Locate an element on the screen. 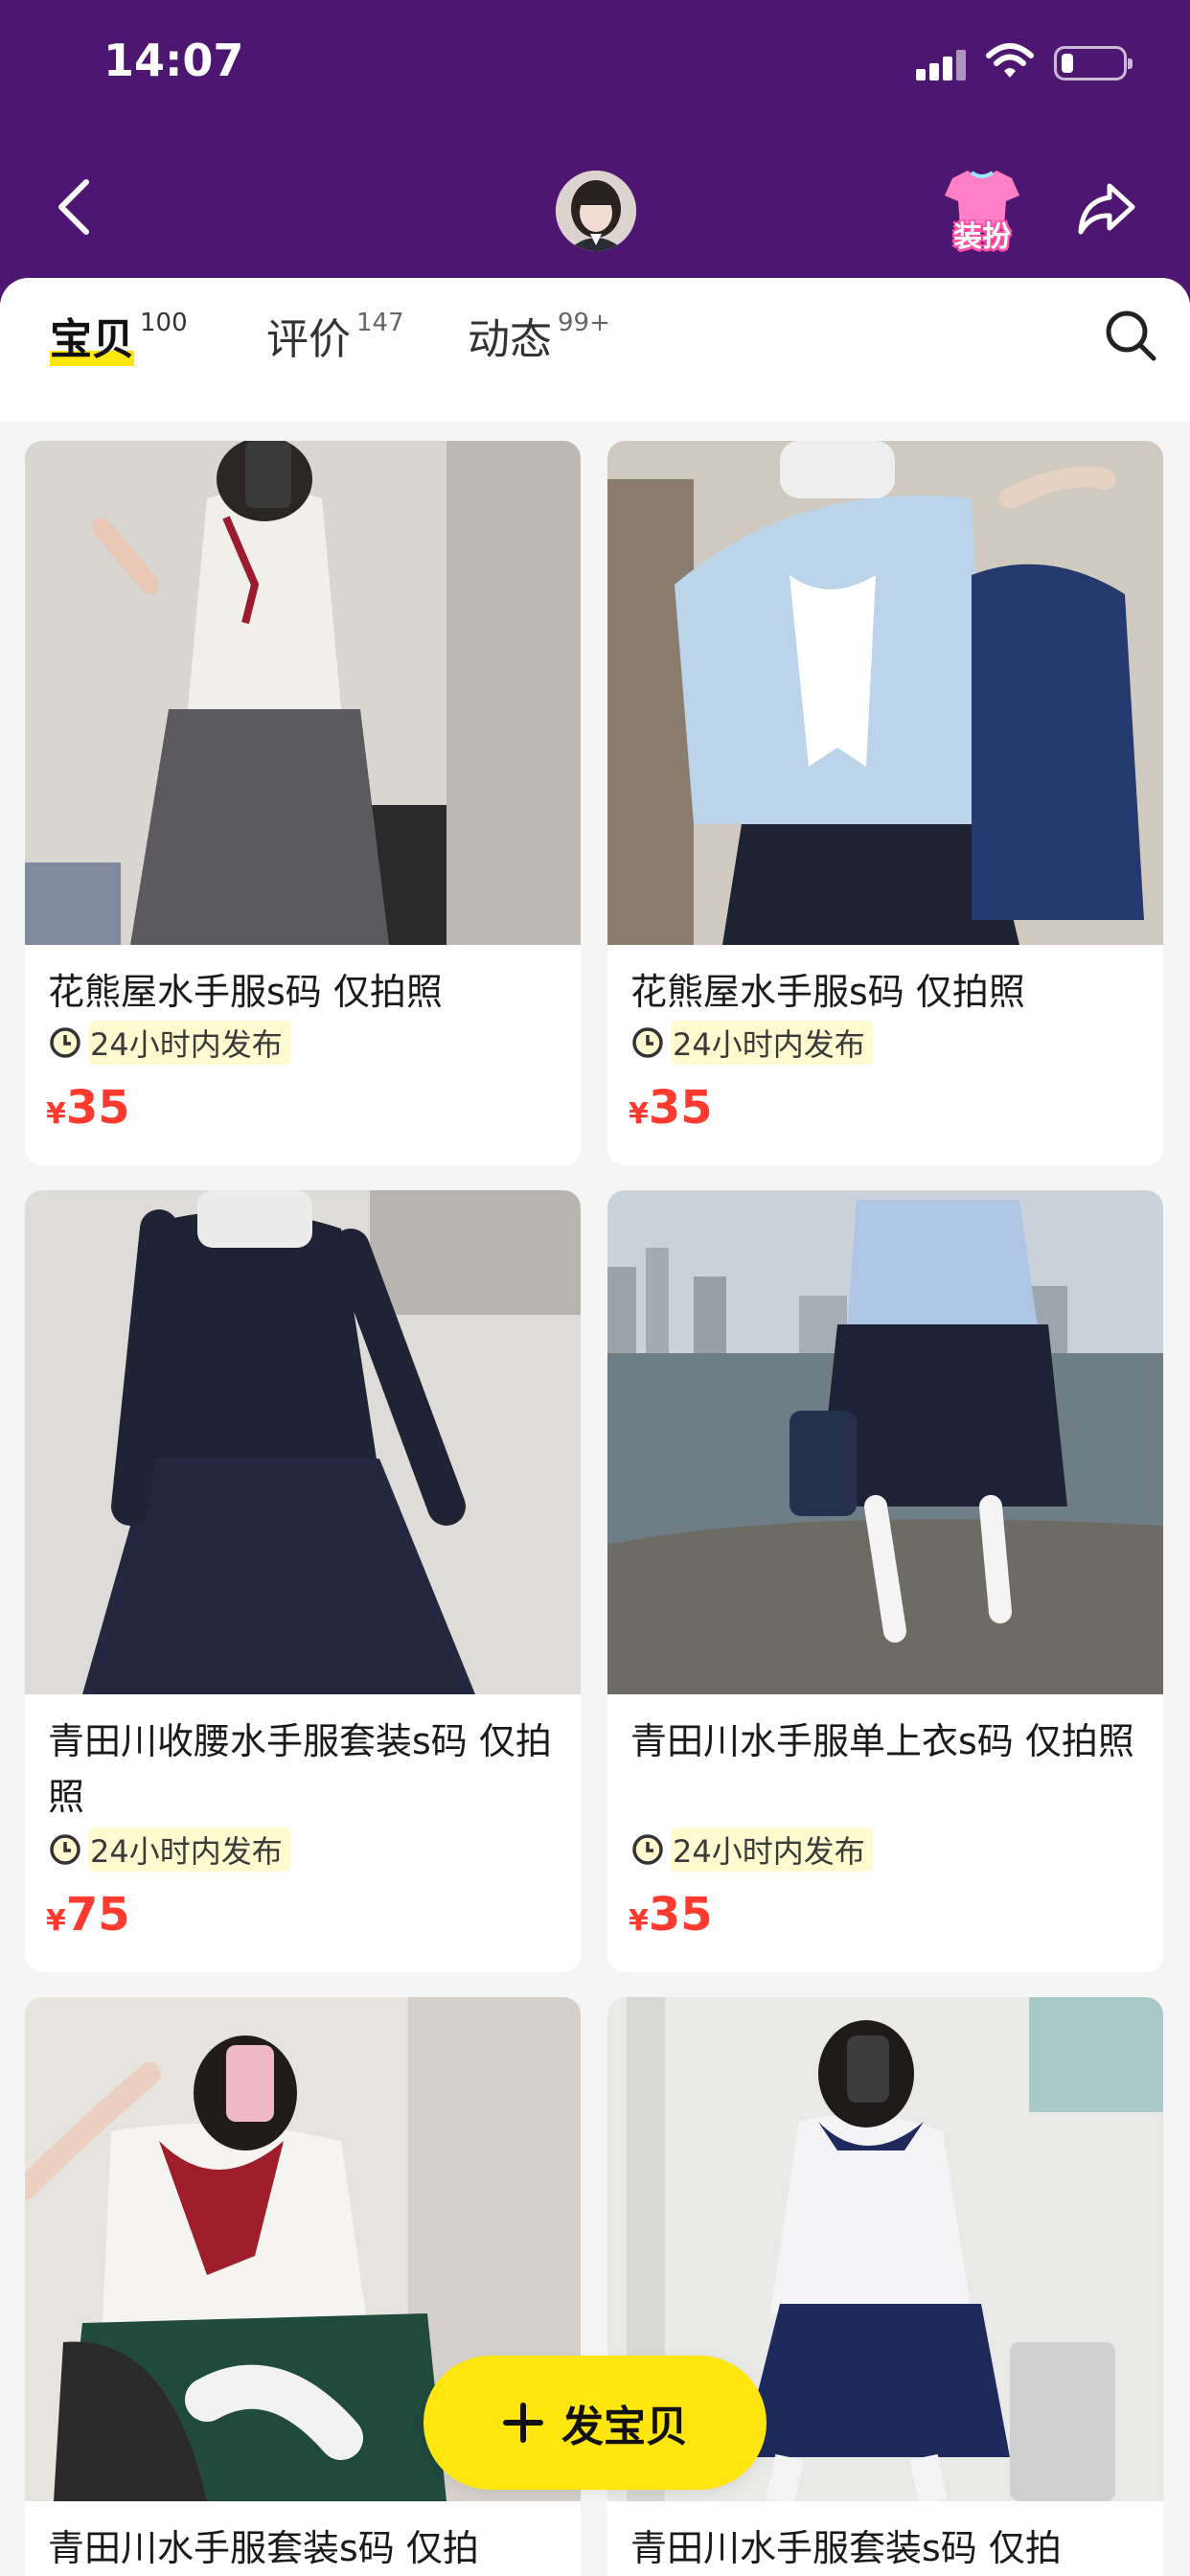  product-card: 青田川收腰水手服套装s码 仅拍照 24小时内发布 ¥75 is located at coordinates (303, 1581).